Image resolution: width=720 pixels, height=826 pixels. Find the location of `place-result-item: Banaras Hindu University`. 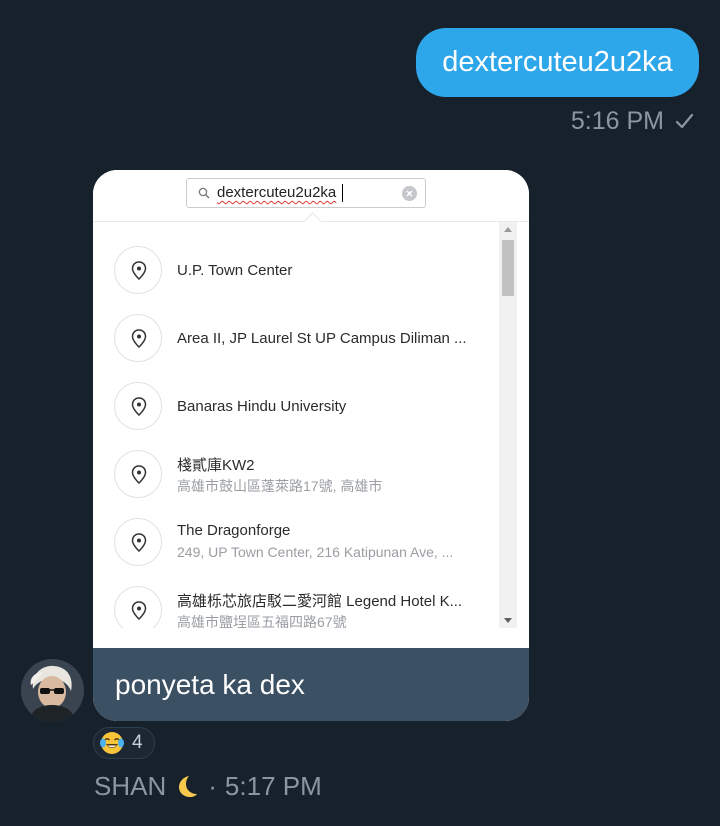

place-result-item: Banaras Hindu University is located at coordinates (295, 406).